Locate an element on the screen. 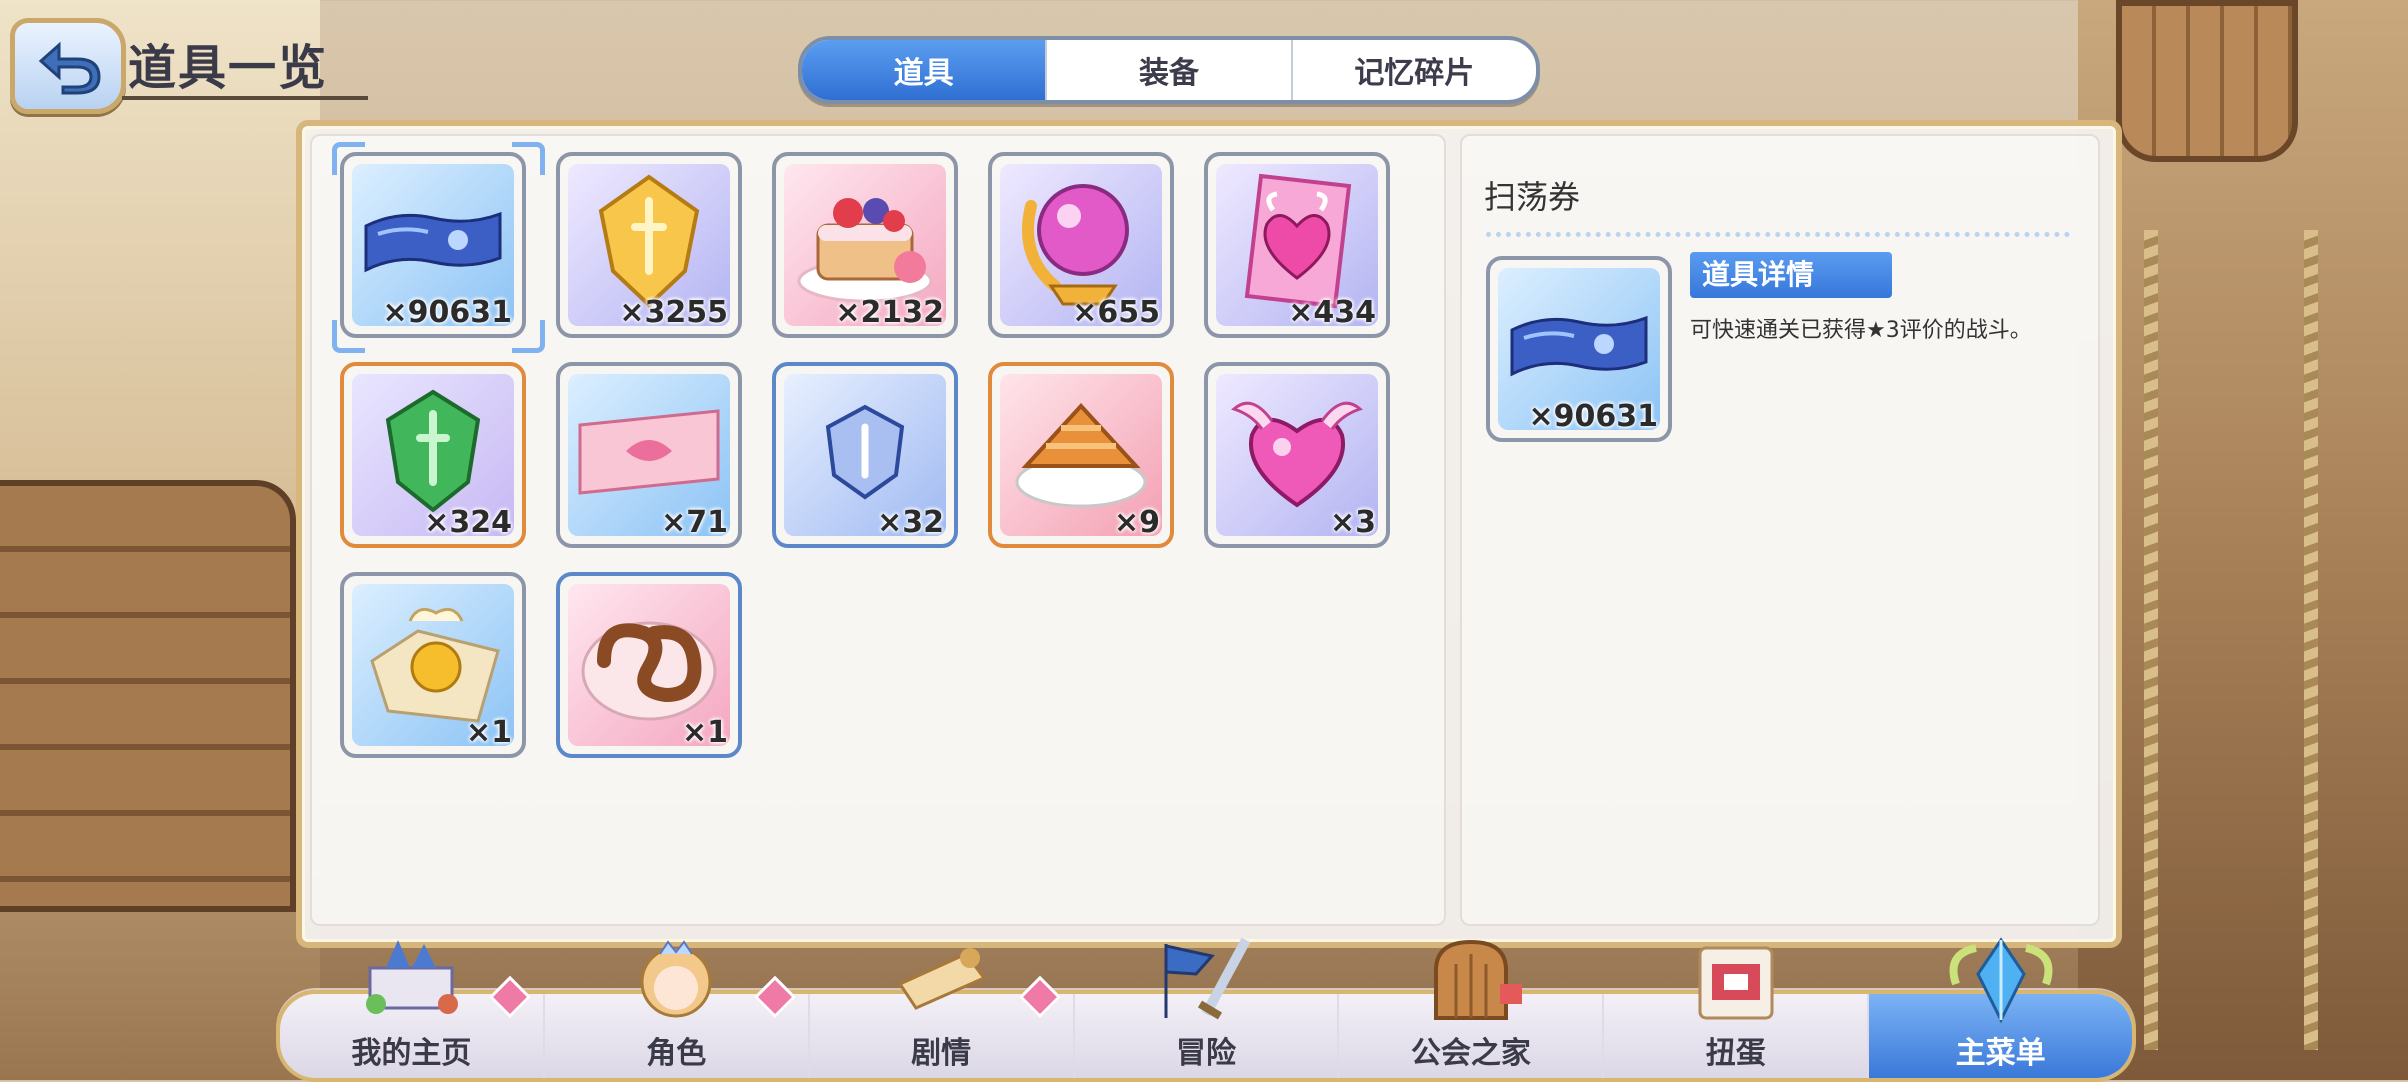 This screenshot has width=2408, height=1082. crystal-icon is located at coordinates (2001, 980).